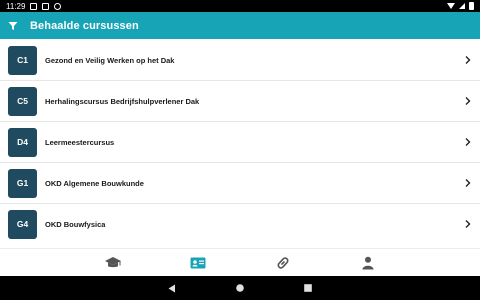 This screenshot has height=300, width=480. Describe the element at coordinates (84, 25) in the screenshot. I see `page-title: Behaalde cursussen` at that location.